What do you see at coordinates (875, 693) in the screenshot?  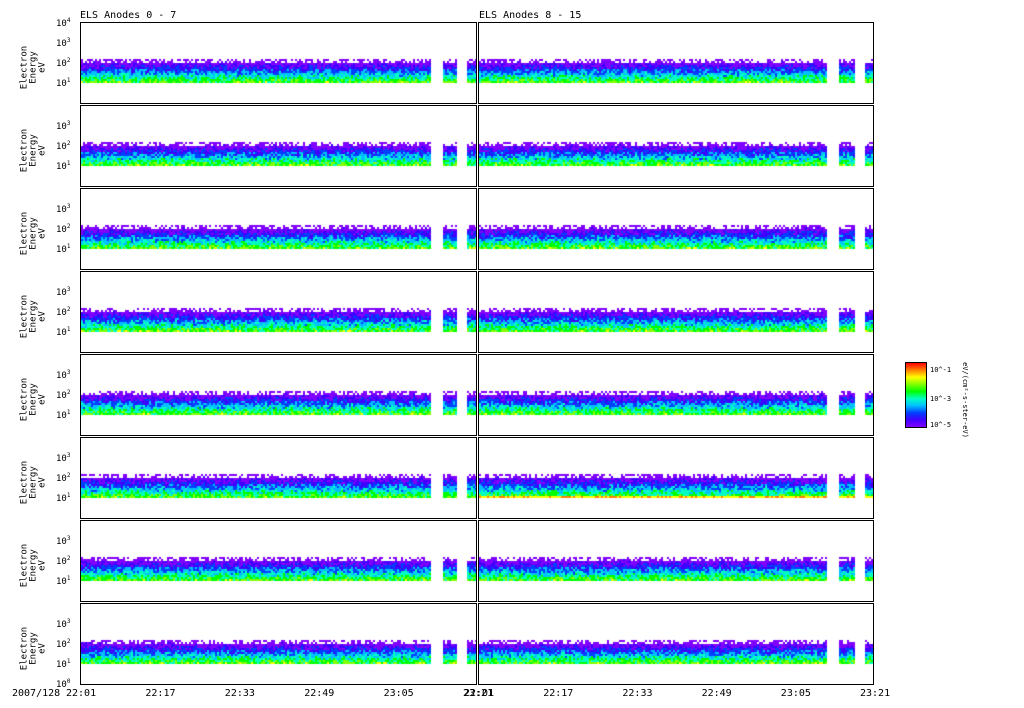 I see `x-tick-label: 23:21` at bounding box center [875, 693].